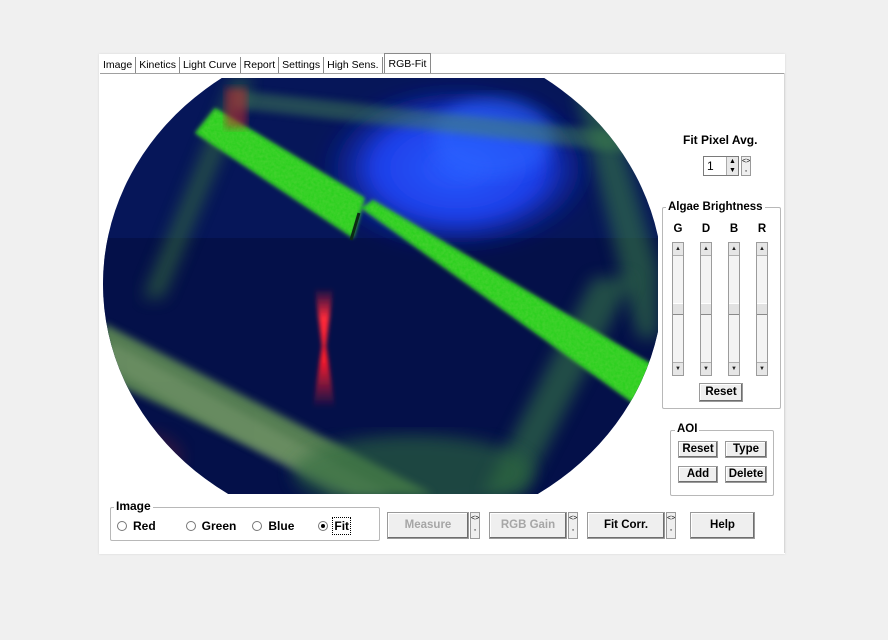 Image resolution: width=888 pixels, height=640 pixels. What do you see at coordinates (407, 63) in the screenshot?
I see `tab-rgb-fit: RGB-Fit` at bounding box center [407, 63].